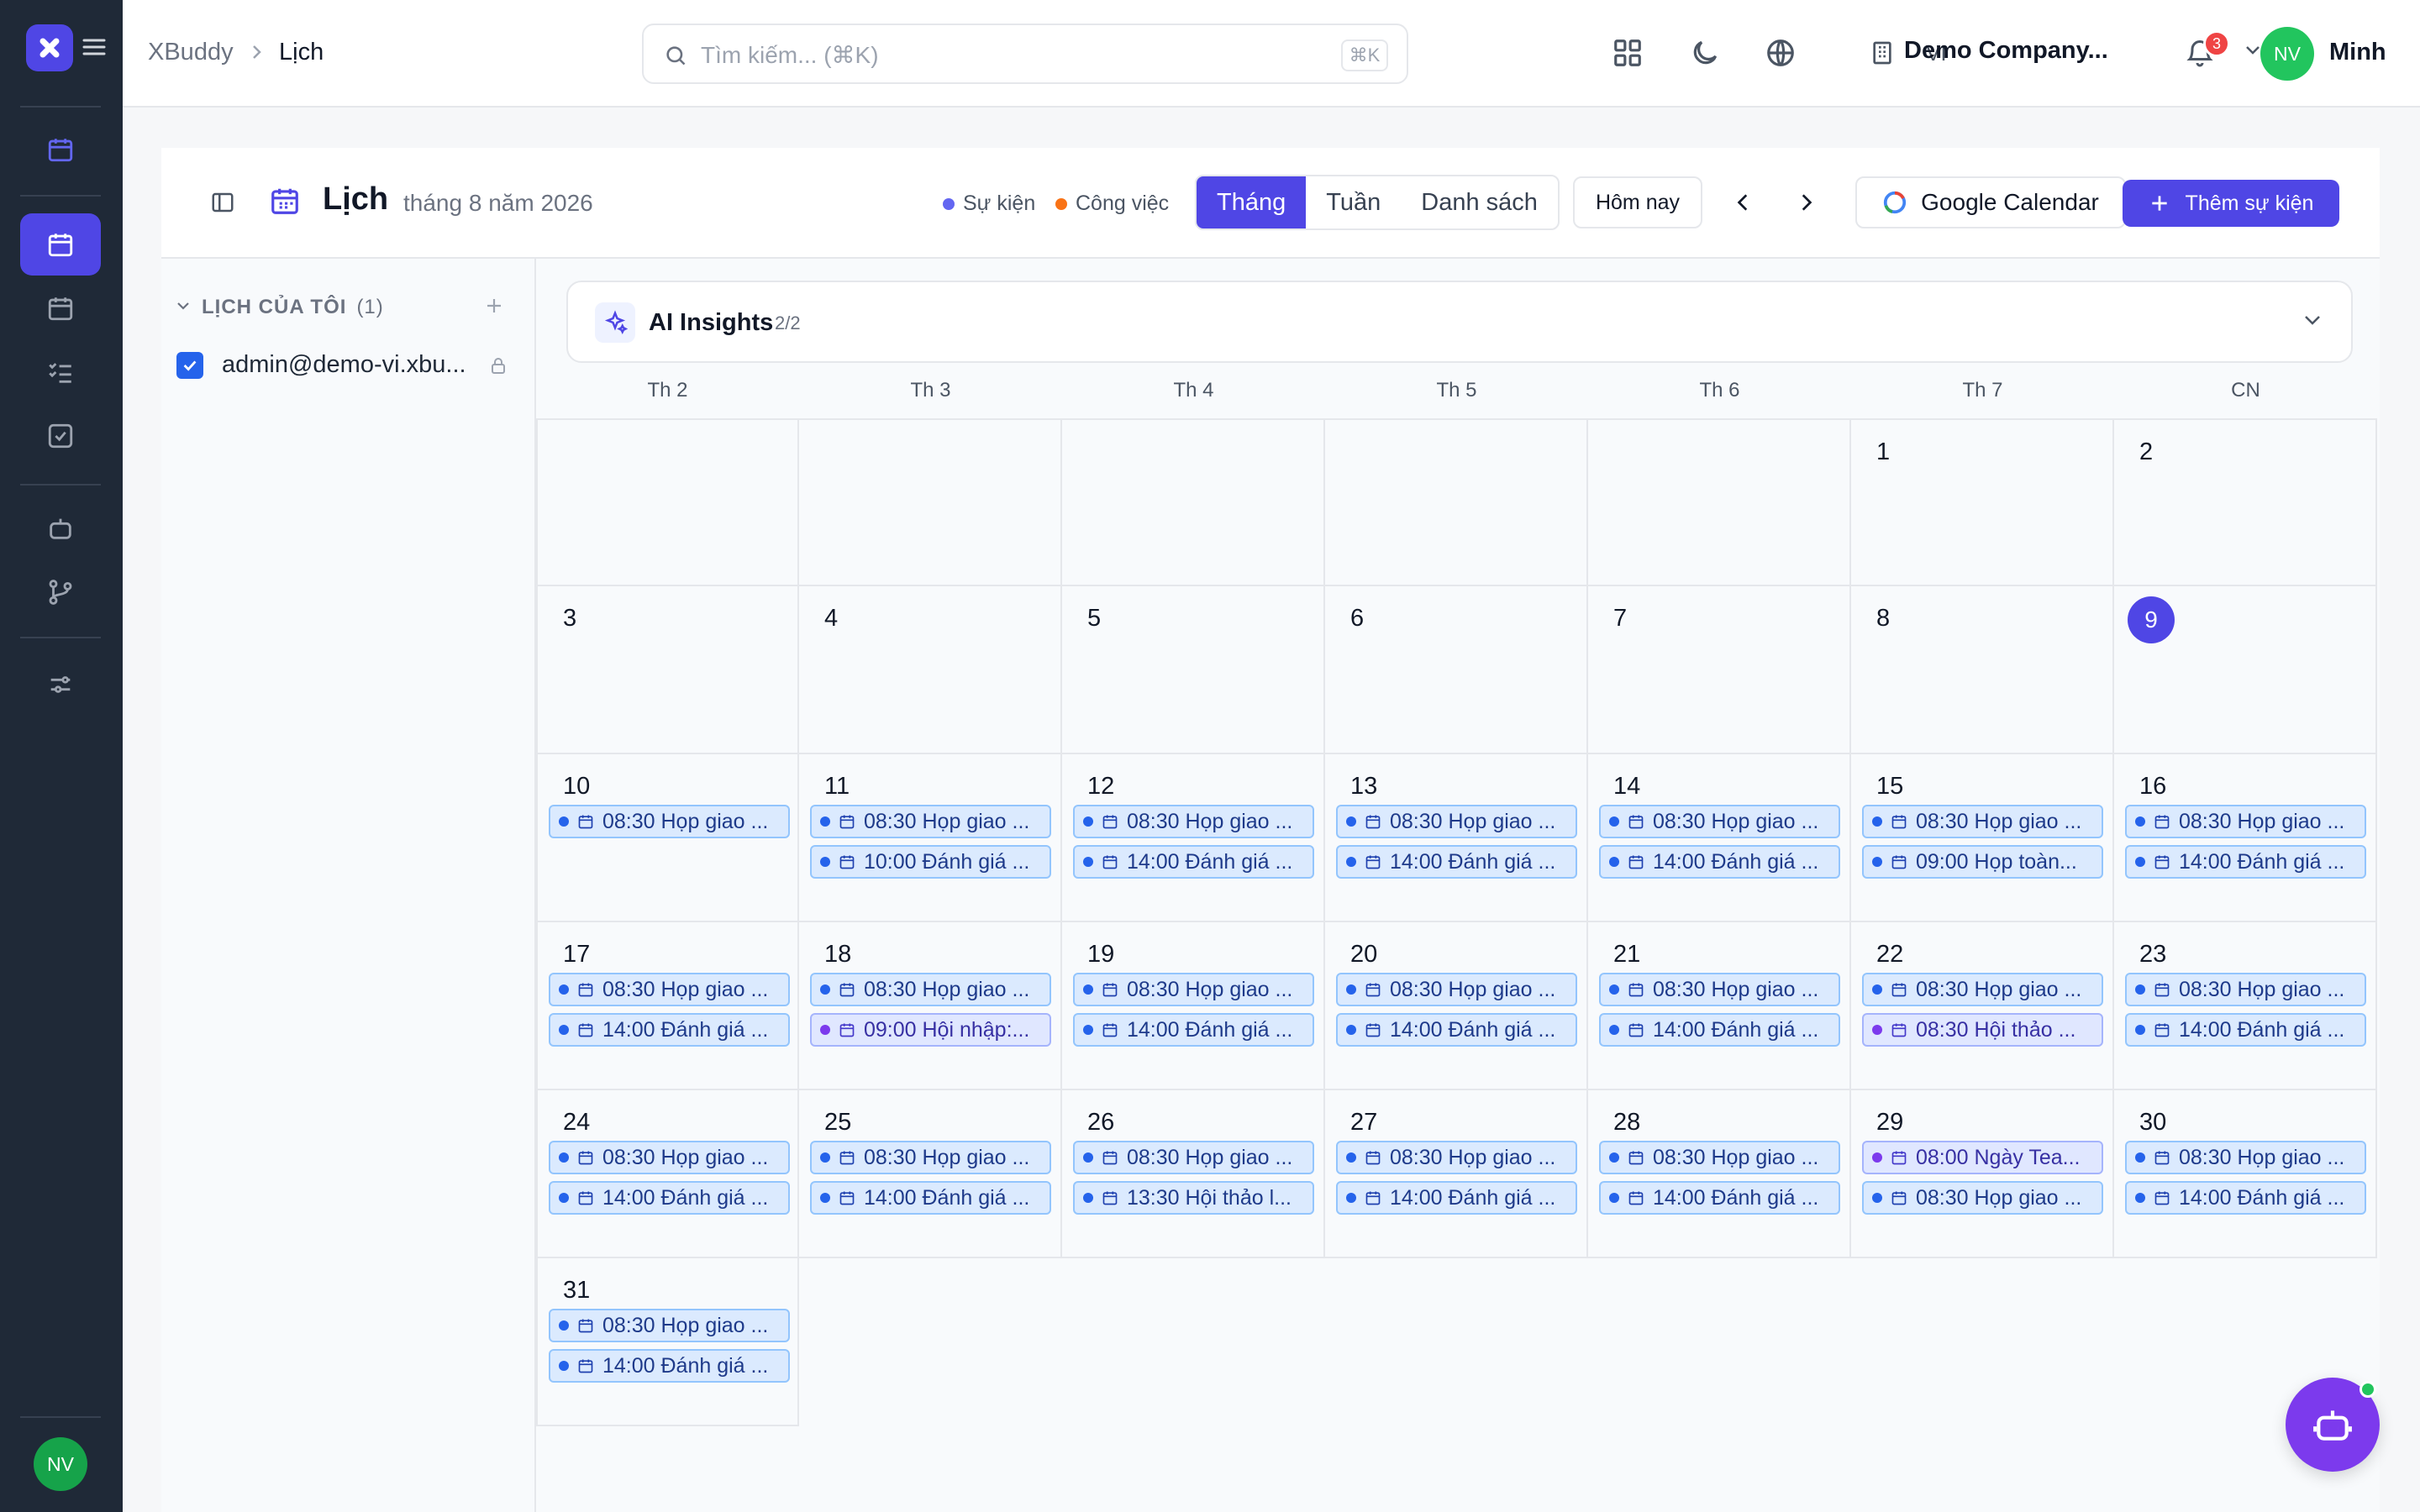 This screenshot has height=1512, width=2420. I want to click on day-cell: 9, so click(2245, 670).